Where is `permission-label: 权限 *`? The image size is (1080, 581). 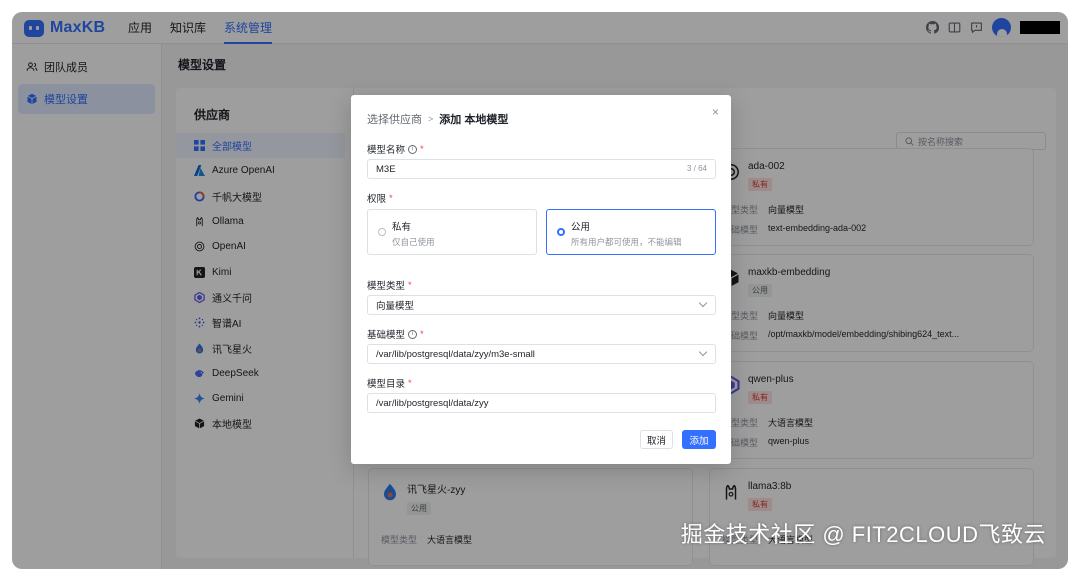 permission-label: 权限 * is located at coordinates (380, 198).